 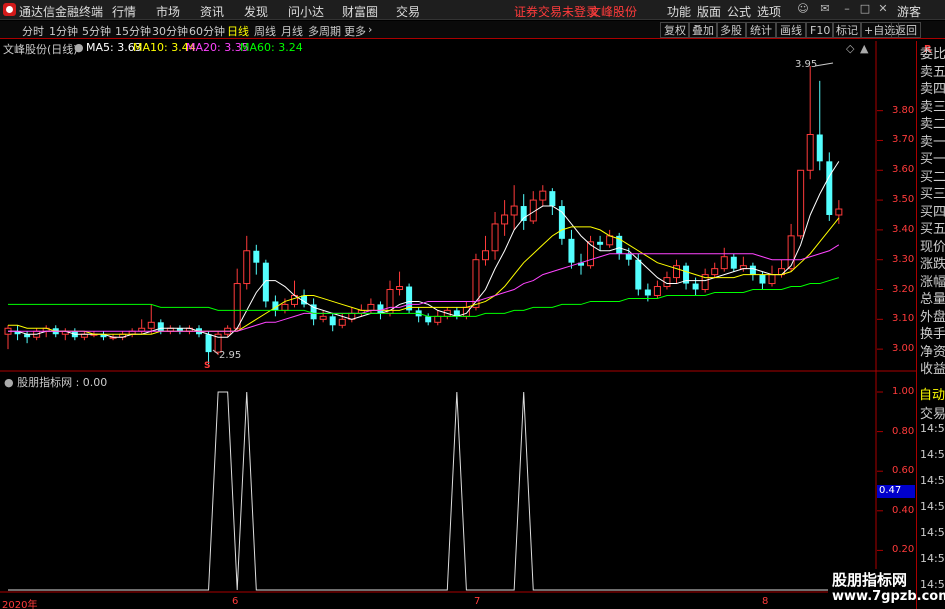 What do you see at coordinates (731, 30) in the screenshot?
I see `btn-duogu: 多股` at bounding box center [731, 30].